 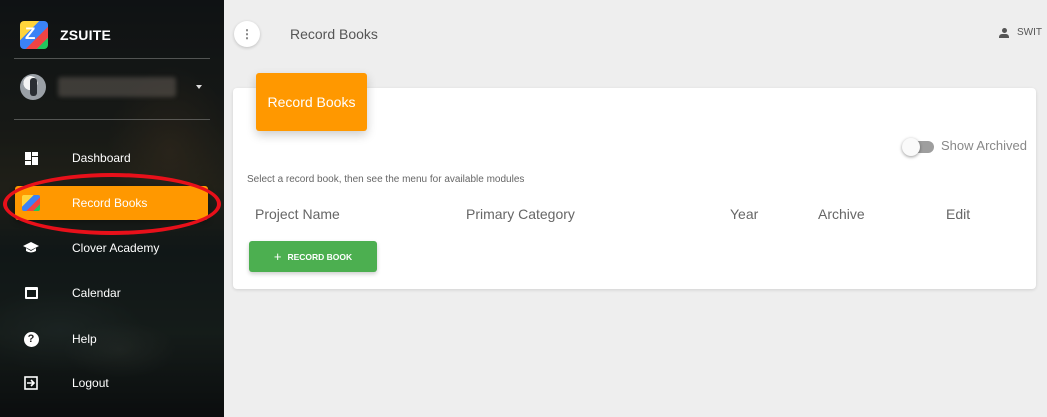 I want to click on logout-icon, so click(x=31, y=383).